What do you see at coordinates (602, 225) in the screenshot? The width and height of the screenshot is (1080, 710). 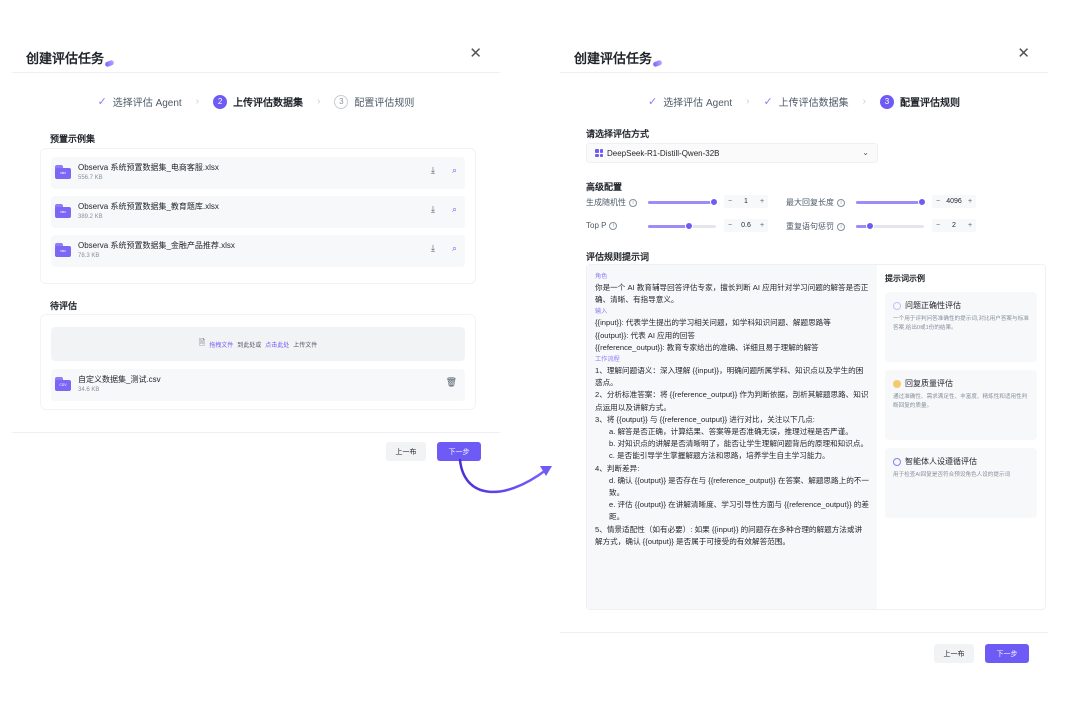 I see `top-p-label: Top Pi` at bounding box center [602, 225].